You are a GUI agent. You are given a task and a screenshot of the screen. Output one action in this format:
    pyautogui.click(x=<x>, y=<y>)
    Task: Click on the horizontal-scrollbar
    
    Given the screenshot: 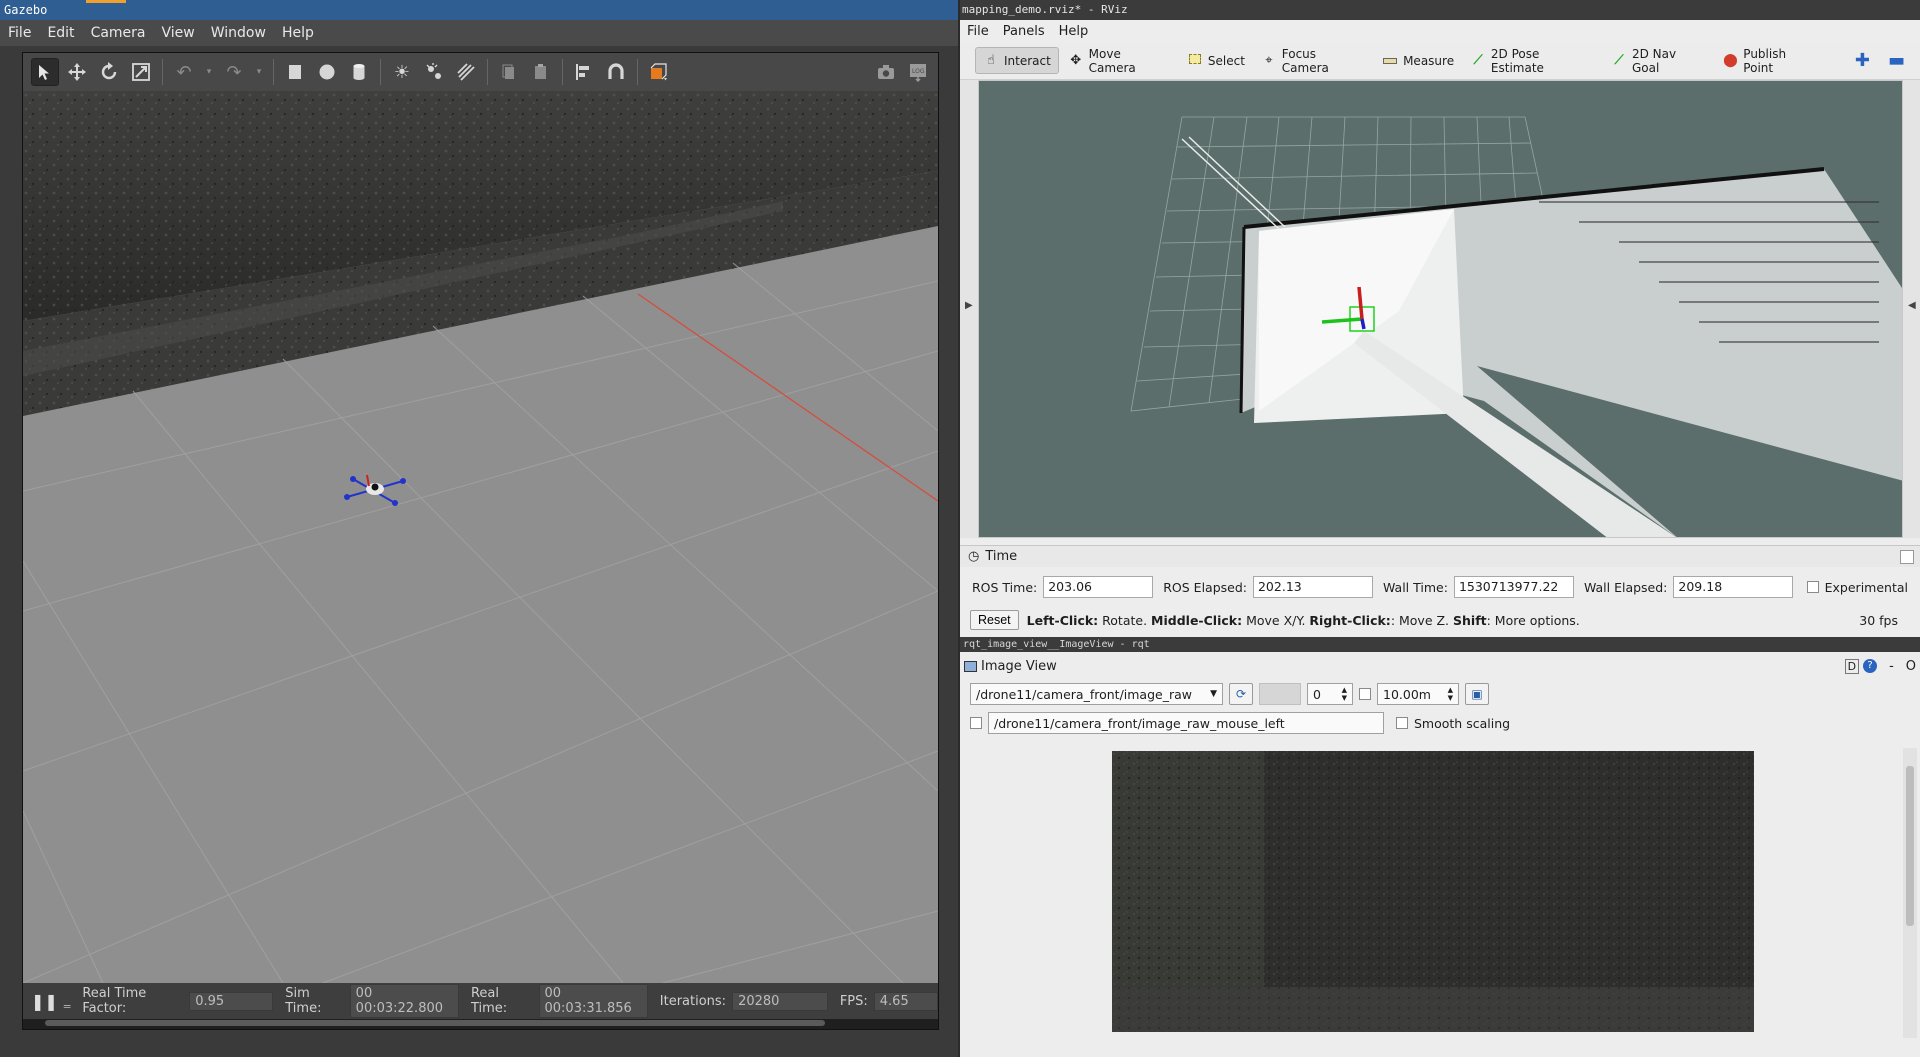 What is the action you would take?
    pyautogui.click(x=435, y=1023)
    